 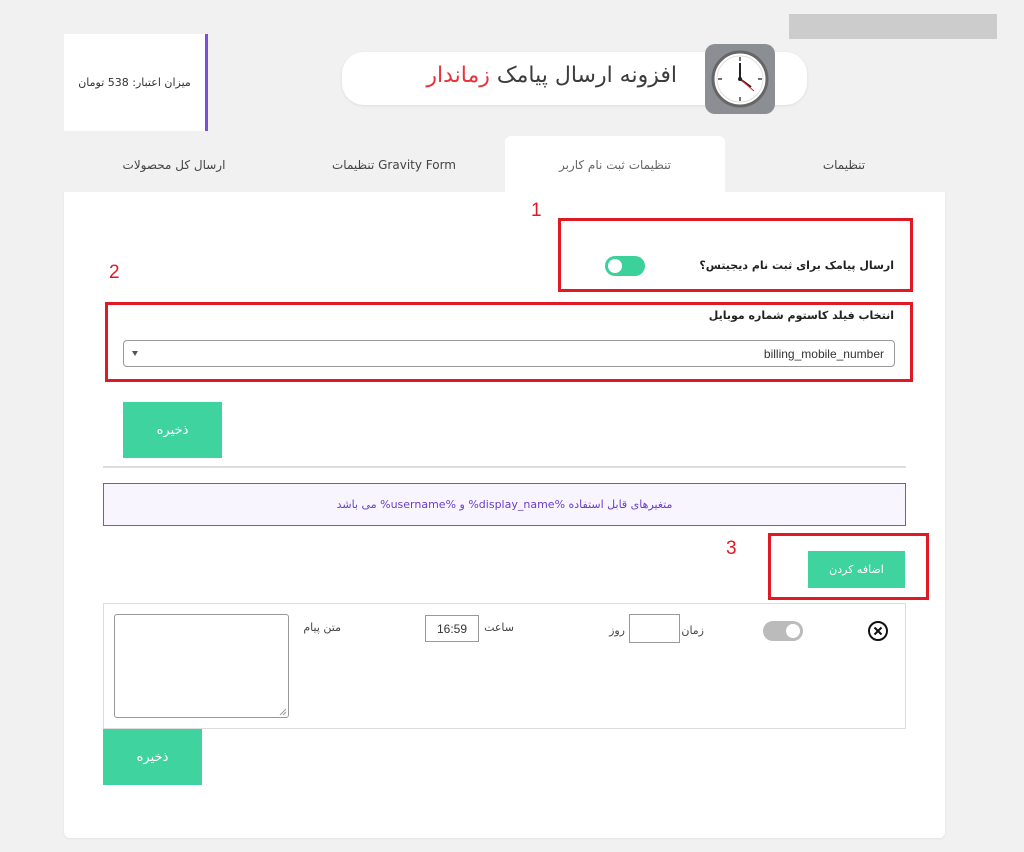 What do you see at coordinates (740, 79) in the screenshot?
I see `clock-icon` at bounding box center [740, 79].